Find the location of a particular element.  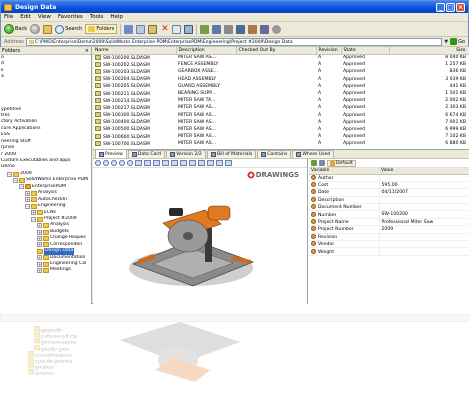

tab-bill-of-materials: Bill of Materials is located at coordinates (231, 154).